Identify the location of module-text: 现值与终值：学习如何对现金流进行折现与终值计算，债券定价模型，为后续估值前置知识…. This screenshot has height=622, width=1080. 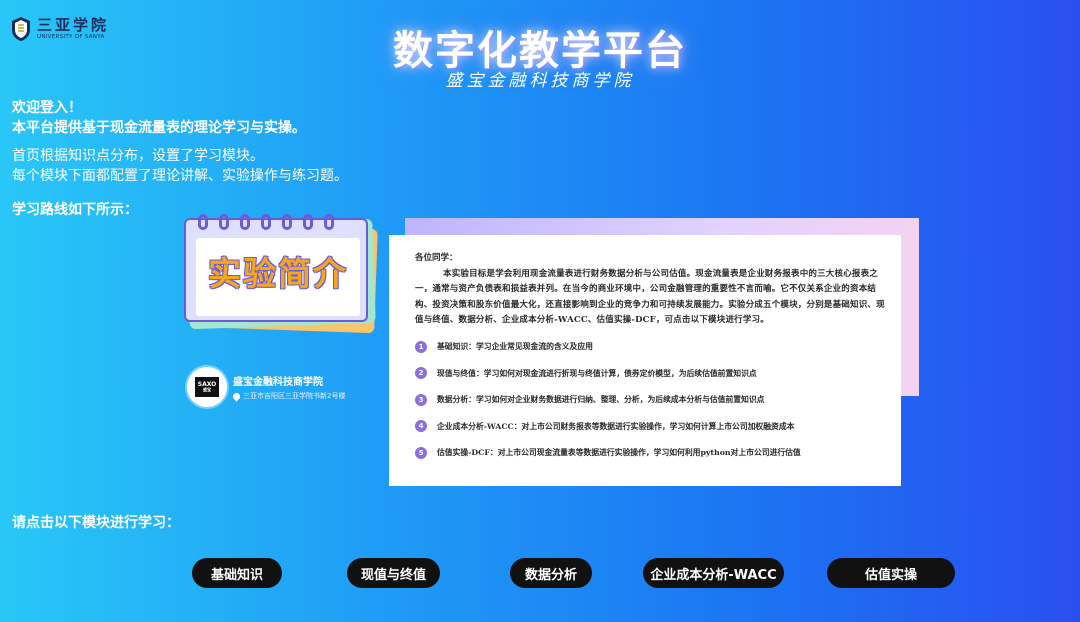
(597, 373).